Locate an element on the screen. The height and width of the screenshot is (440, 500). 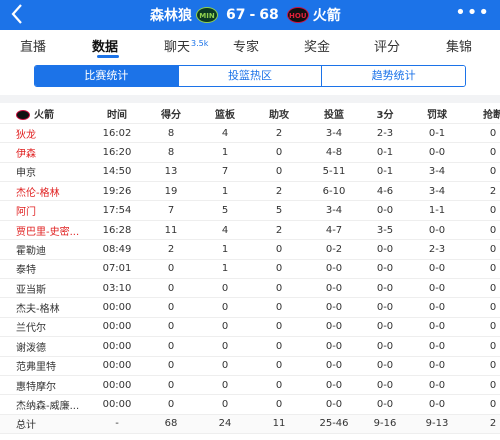
tab-bonus: 奖金 is located at coordinates (317, 45).